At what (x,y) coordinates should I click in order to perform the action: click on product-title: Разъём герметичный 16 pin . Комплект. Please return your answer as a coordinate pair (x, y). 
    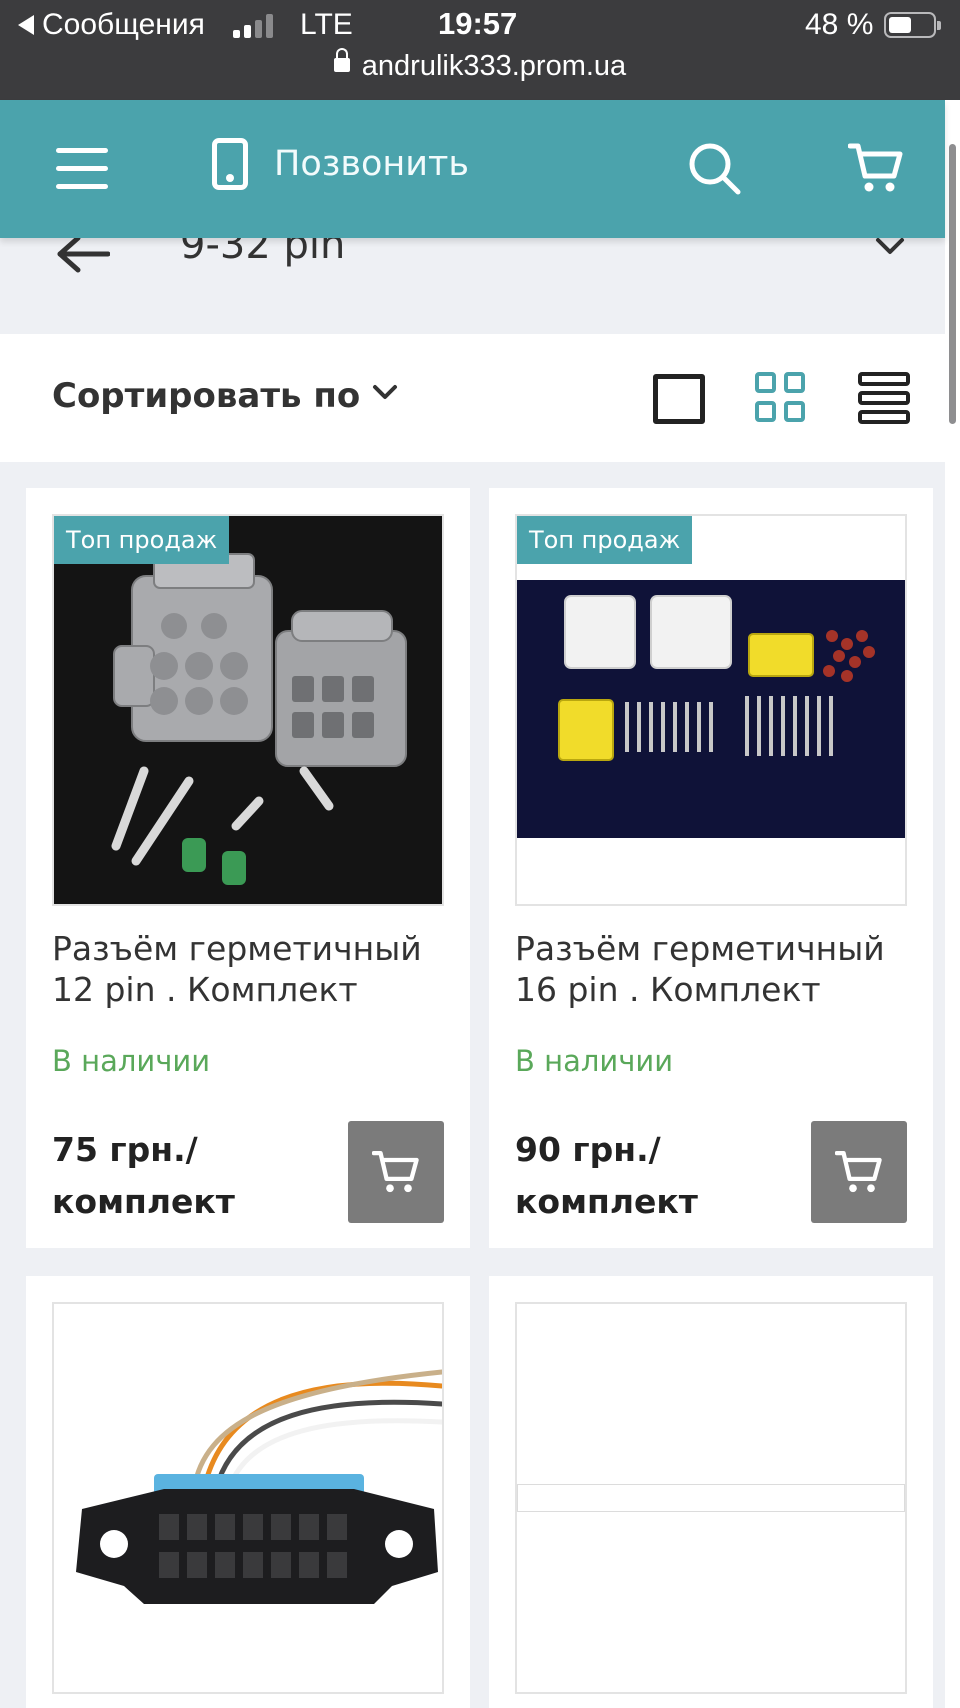
    Looking at the image, I should click on (710, 969).